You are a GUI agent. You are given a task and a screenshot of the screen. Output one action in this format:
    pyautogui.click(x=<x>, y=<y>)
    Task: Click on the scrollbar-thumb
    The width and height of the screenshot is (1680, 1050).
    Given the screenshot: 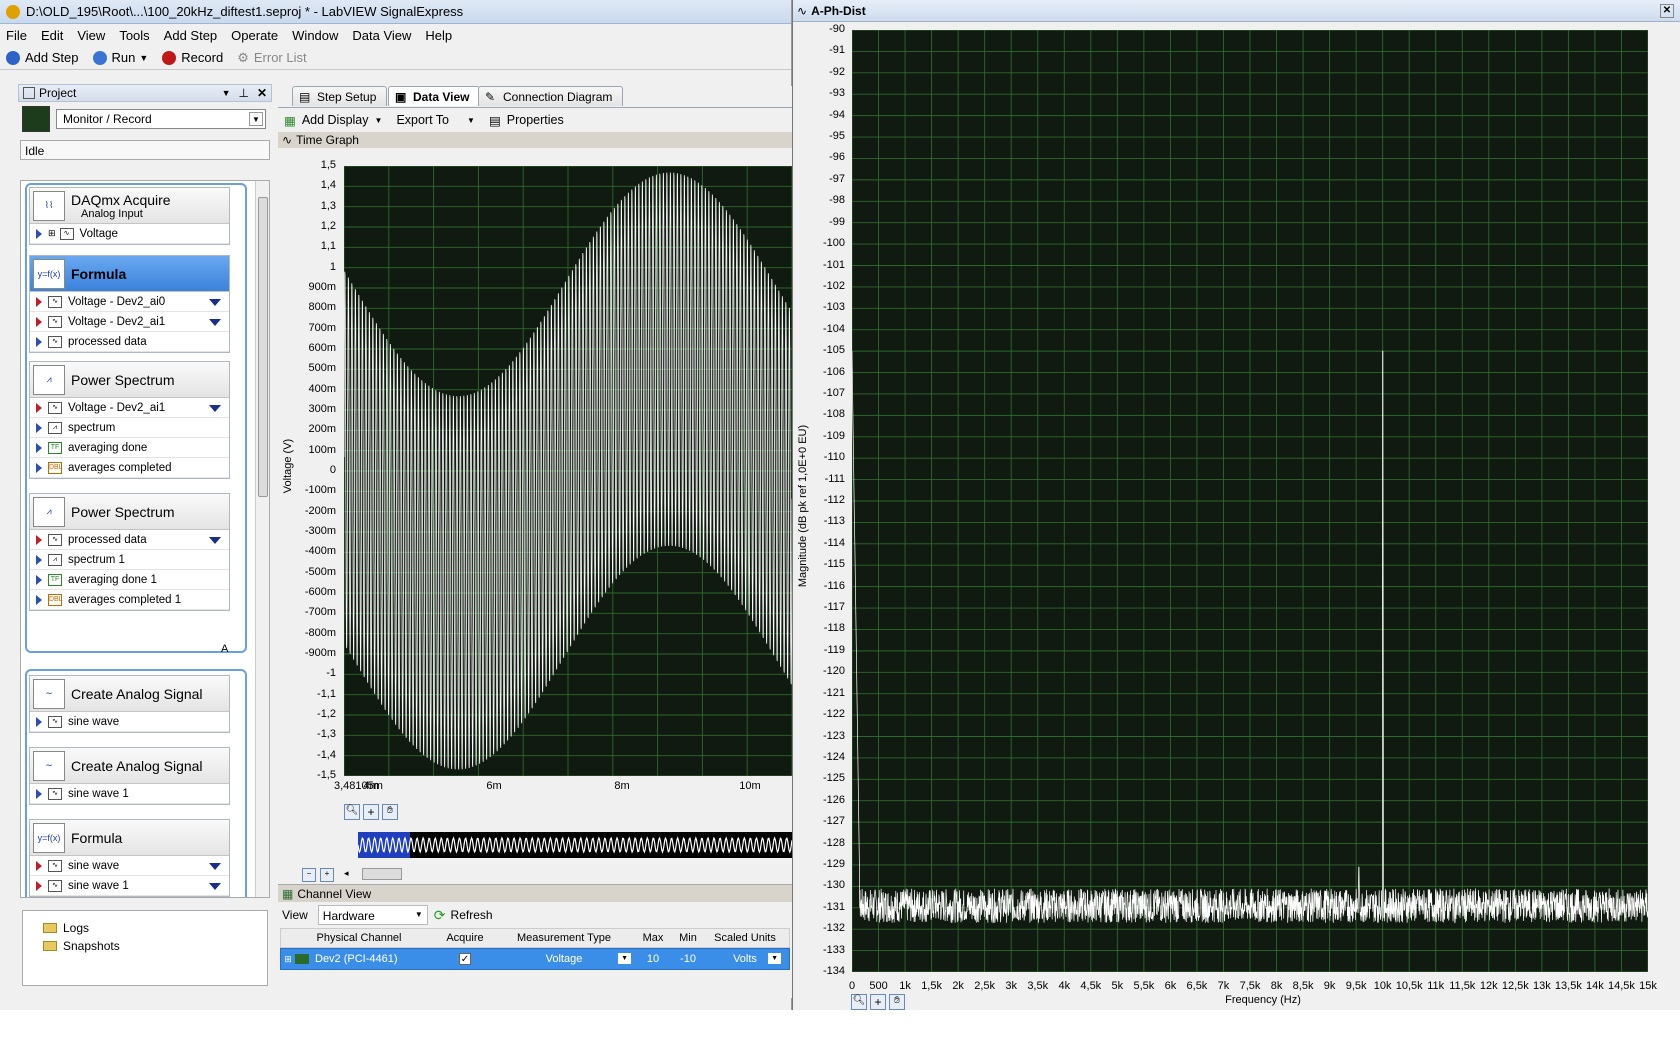 What is the action you would take?
    pyautogui.click(x=263, y=347)
    